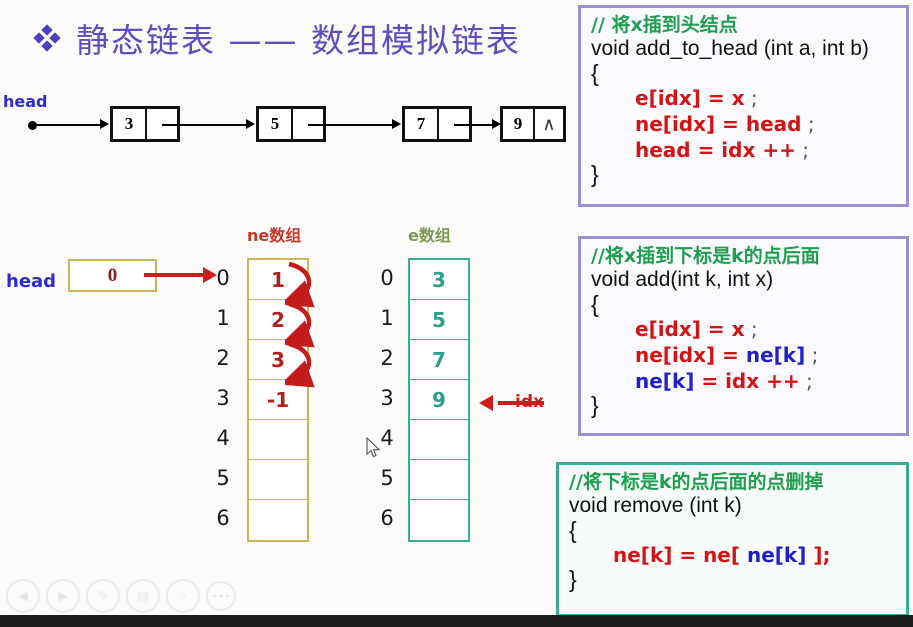 The height and width of the screenshot is (627, 913). What do you see at coordinates (439, 360) in the screenshot?
I see `e-array-cell-2: 7` at bounding box center [439, 360].